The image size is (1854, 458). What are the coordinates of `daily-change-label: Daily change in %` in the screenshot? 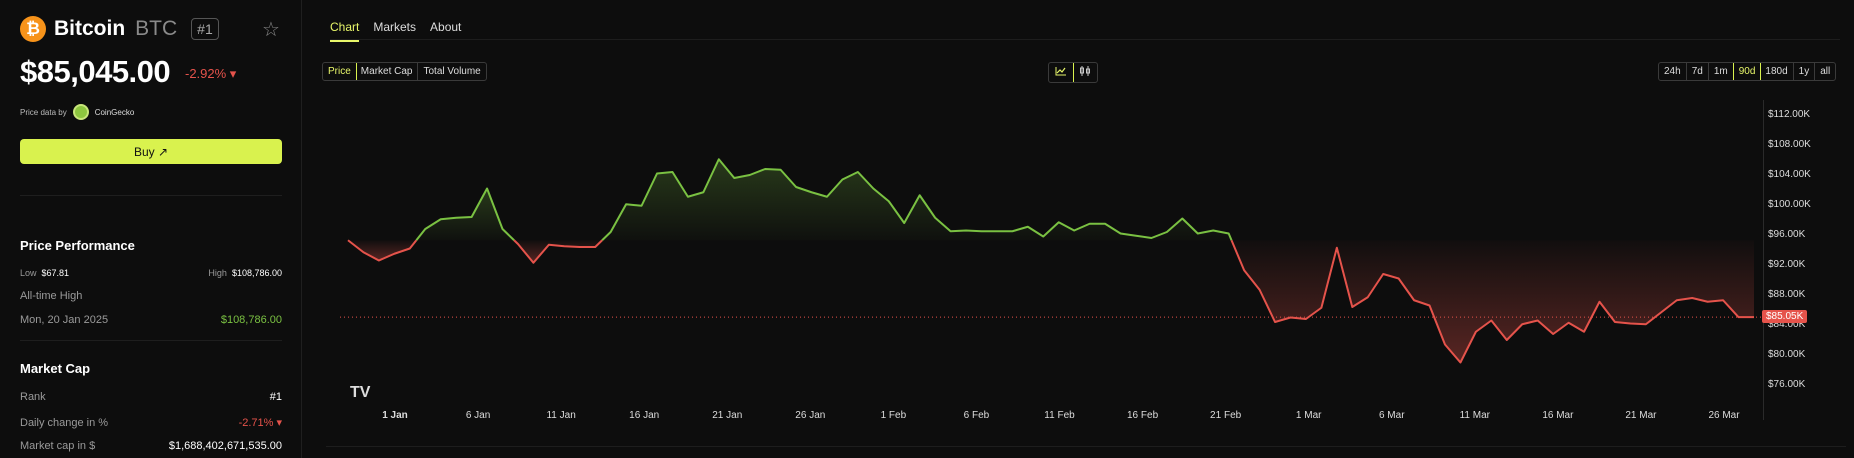 It's located at (64, 422).